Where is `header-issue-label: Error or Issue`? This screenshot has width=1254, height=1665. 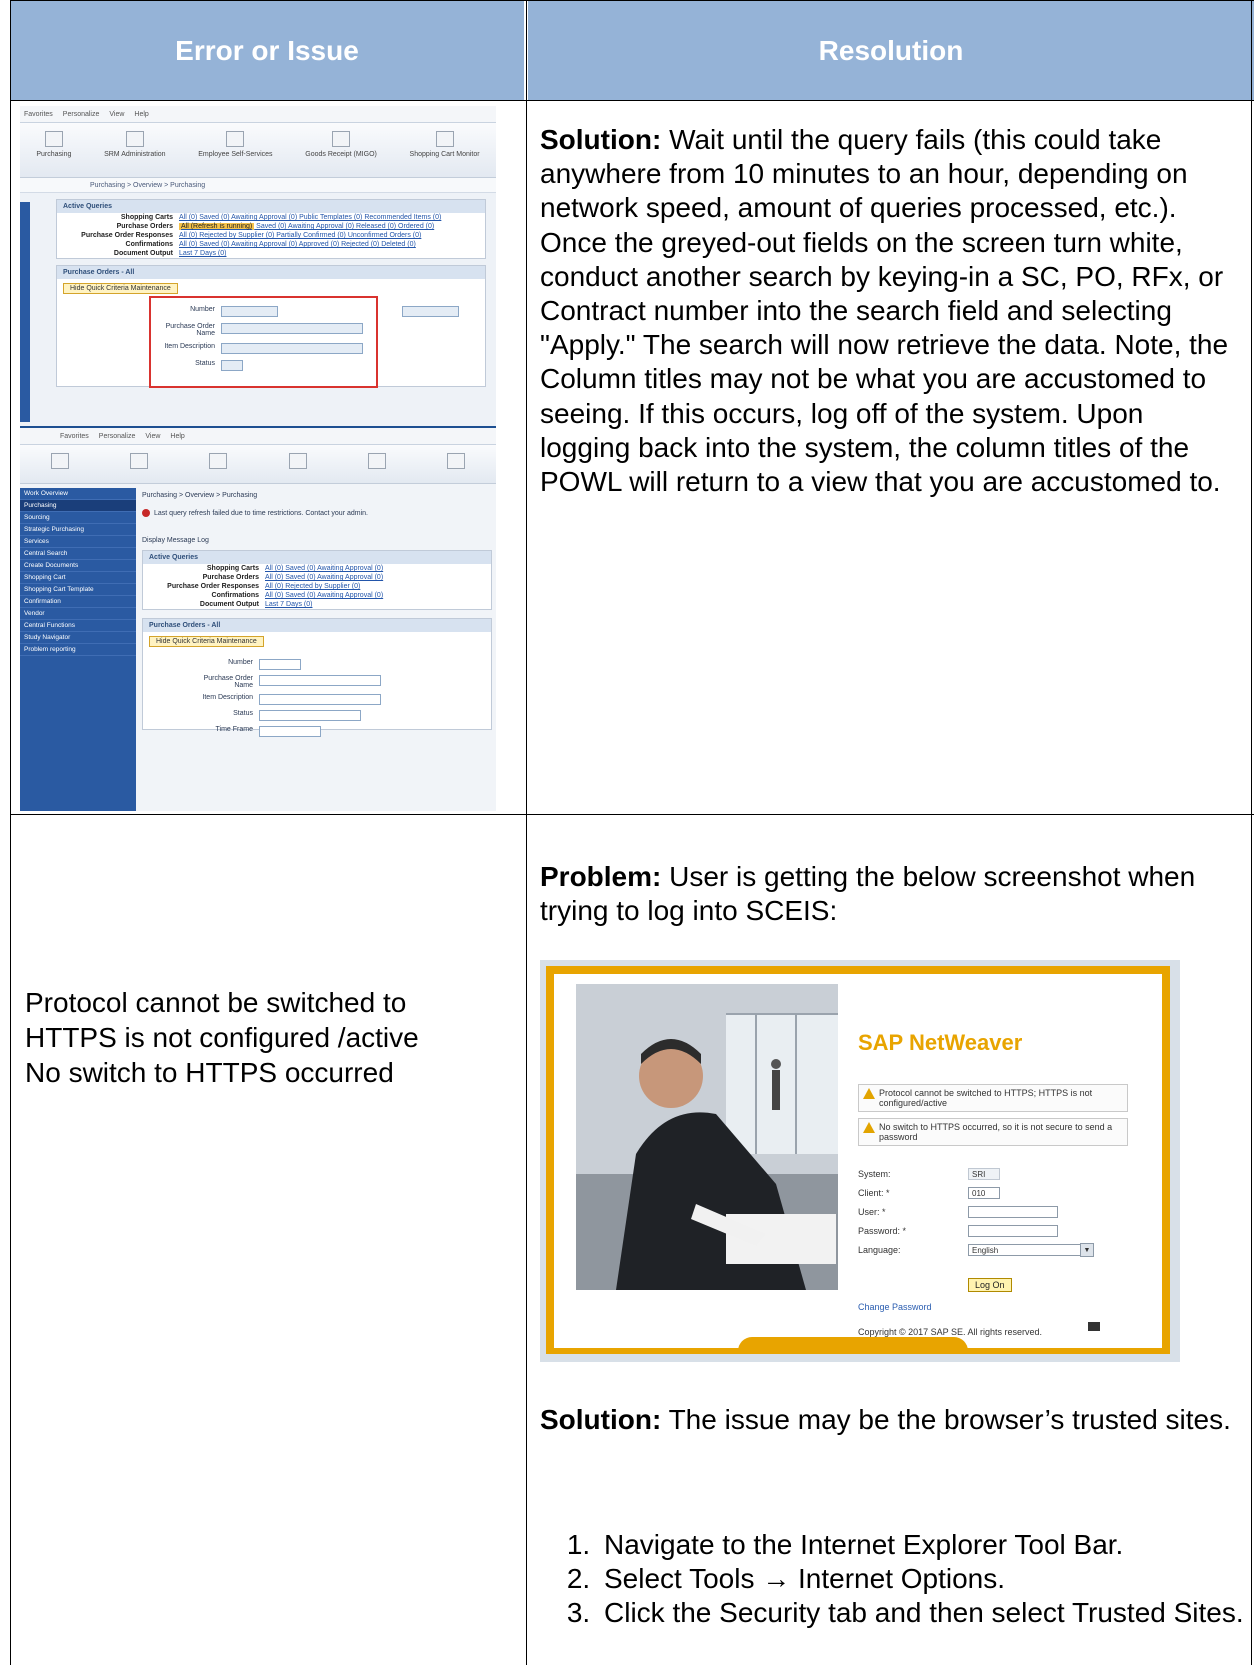
header-issue-label: Error or Issue is located at coordinates (267, 50).